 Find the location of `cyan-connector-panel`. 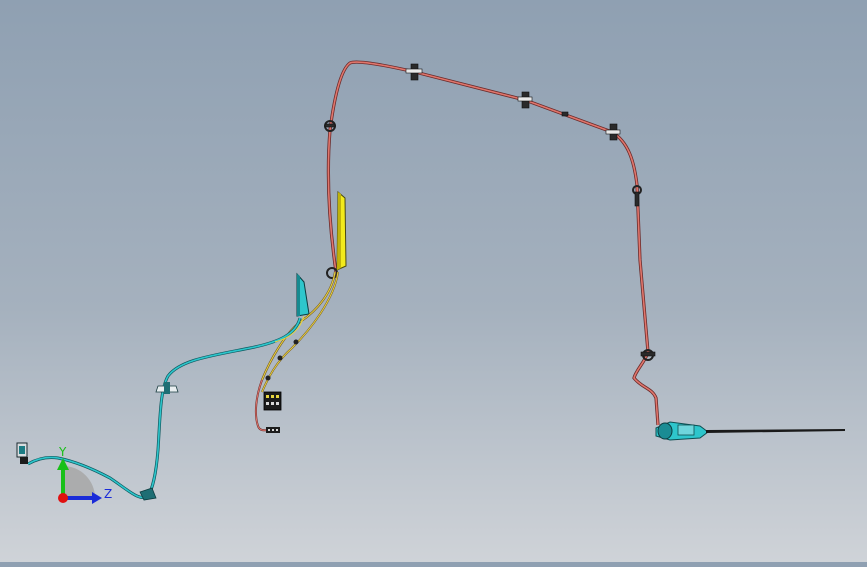

cyan-connector-panel is located at coordinates (303, 294).